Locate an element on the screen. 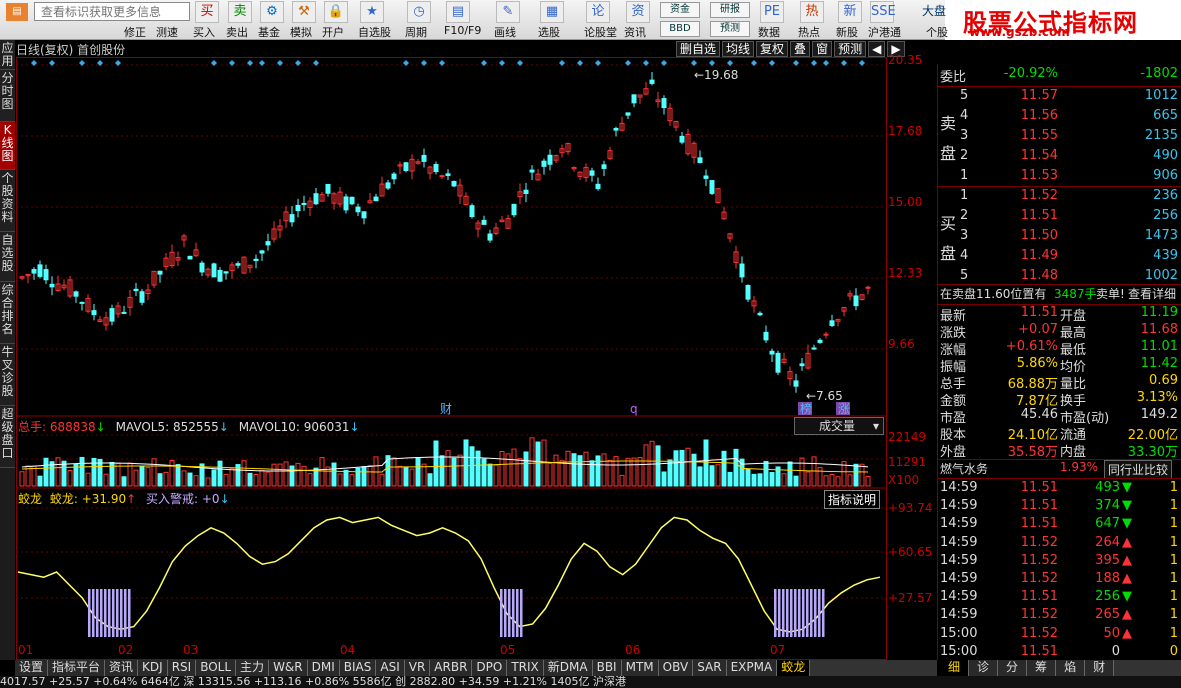  indicator-tab-8: DMI is located at coordinates (323, 668).